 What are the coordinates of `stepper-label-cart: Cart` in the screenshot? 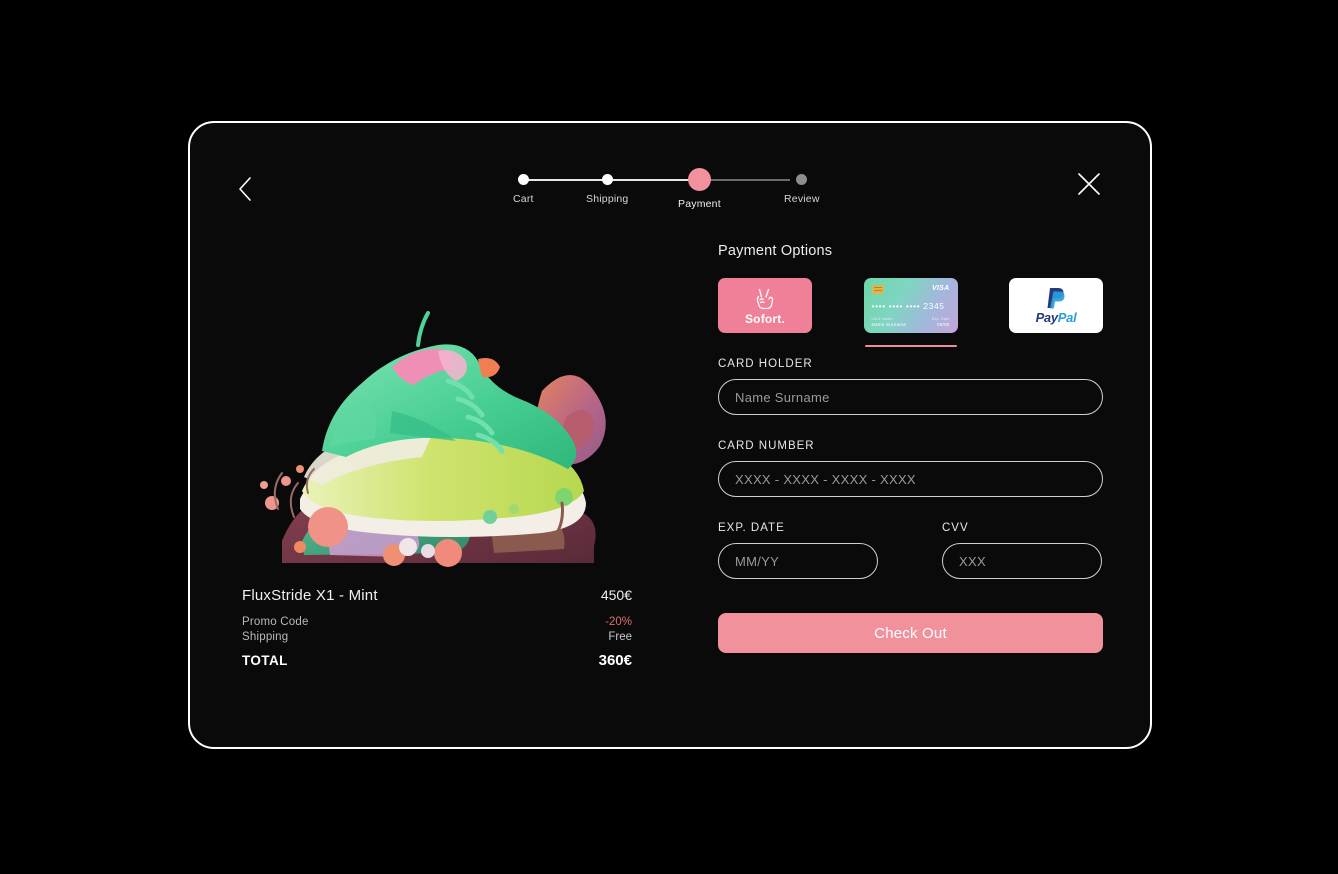 It's located at (523, 199).